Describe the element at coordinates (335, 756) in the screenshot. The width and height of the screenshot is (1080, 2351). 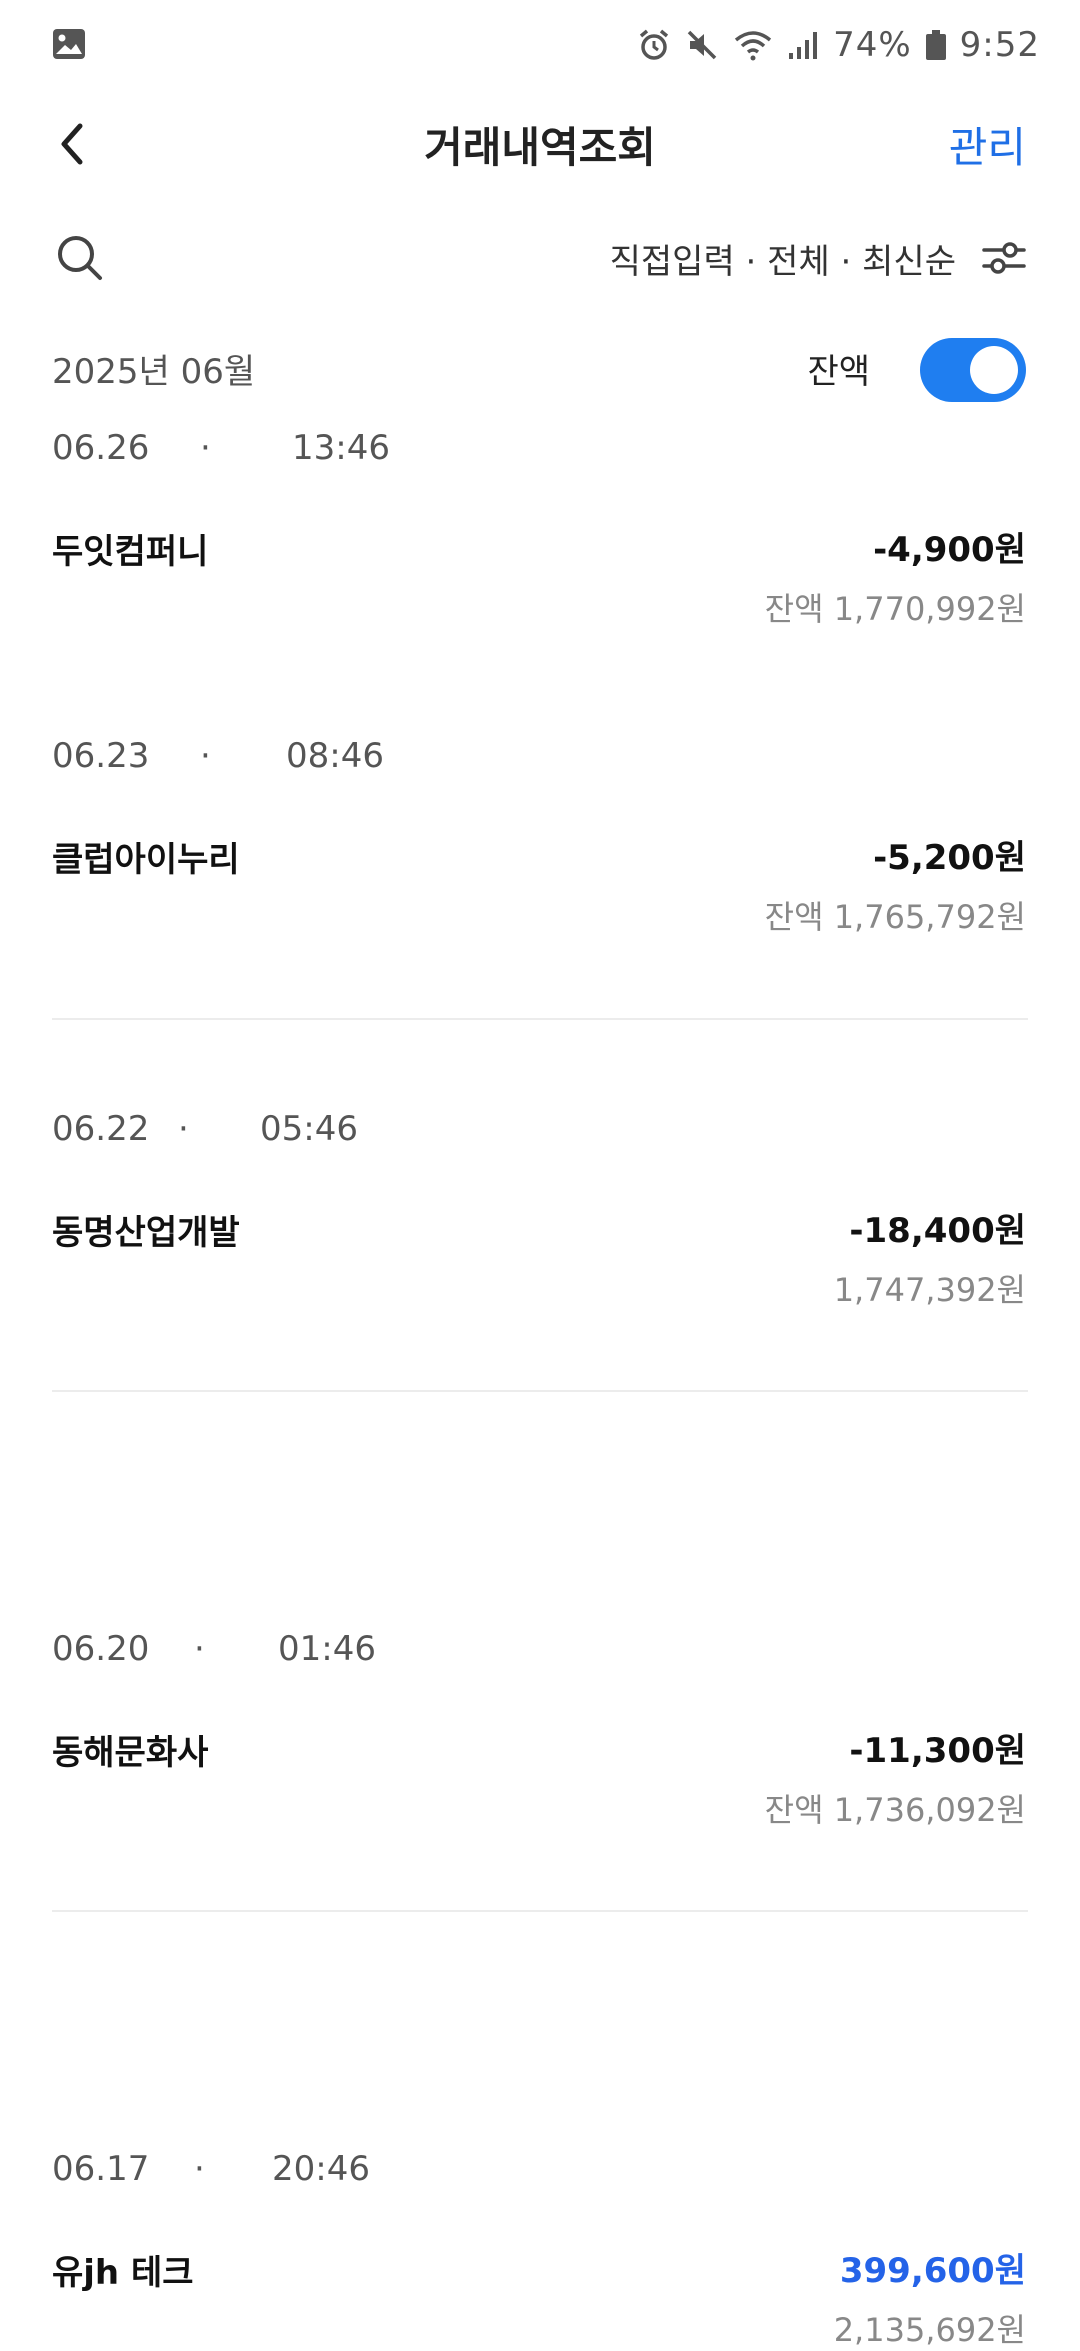
I see `transaction-time: 08:46` at that location.